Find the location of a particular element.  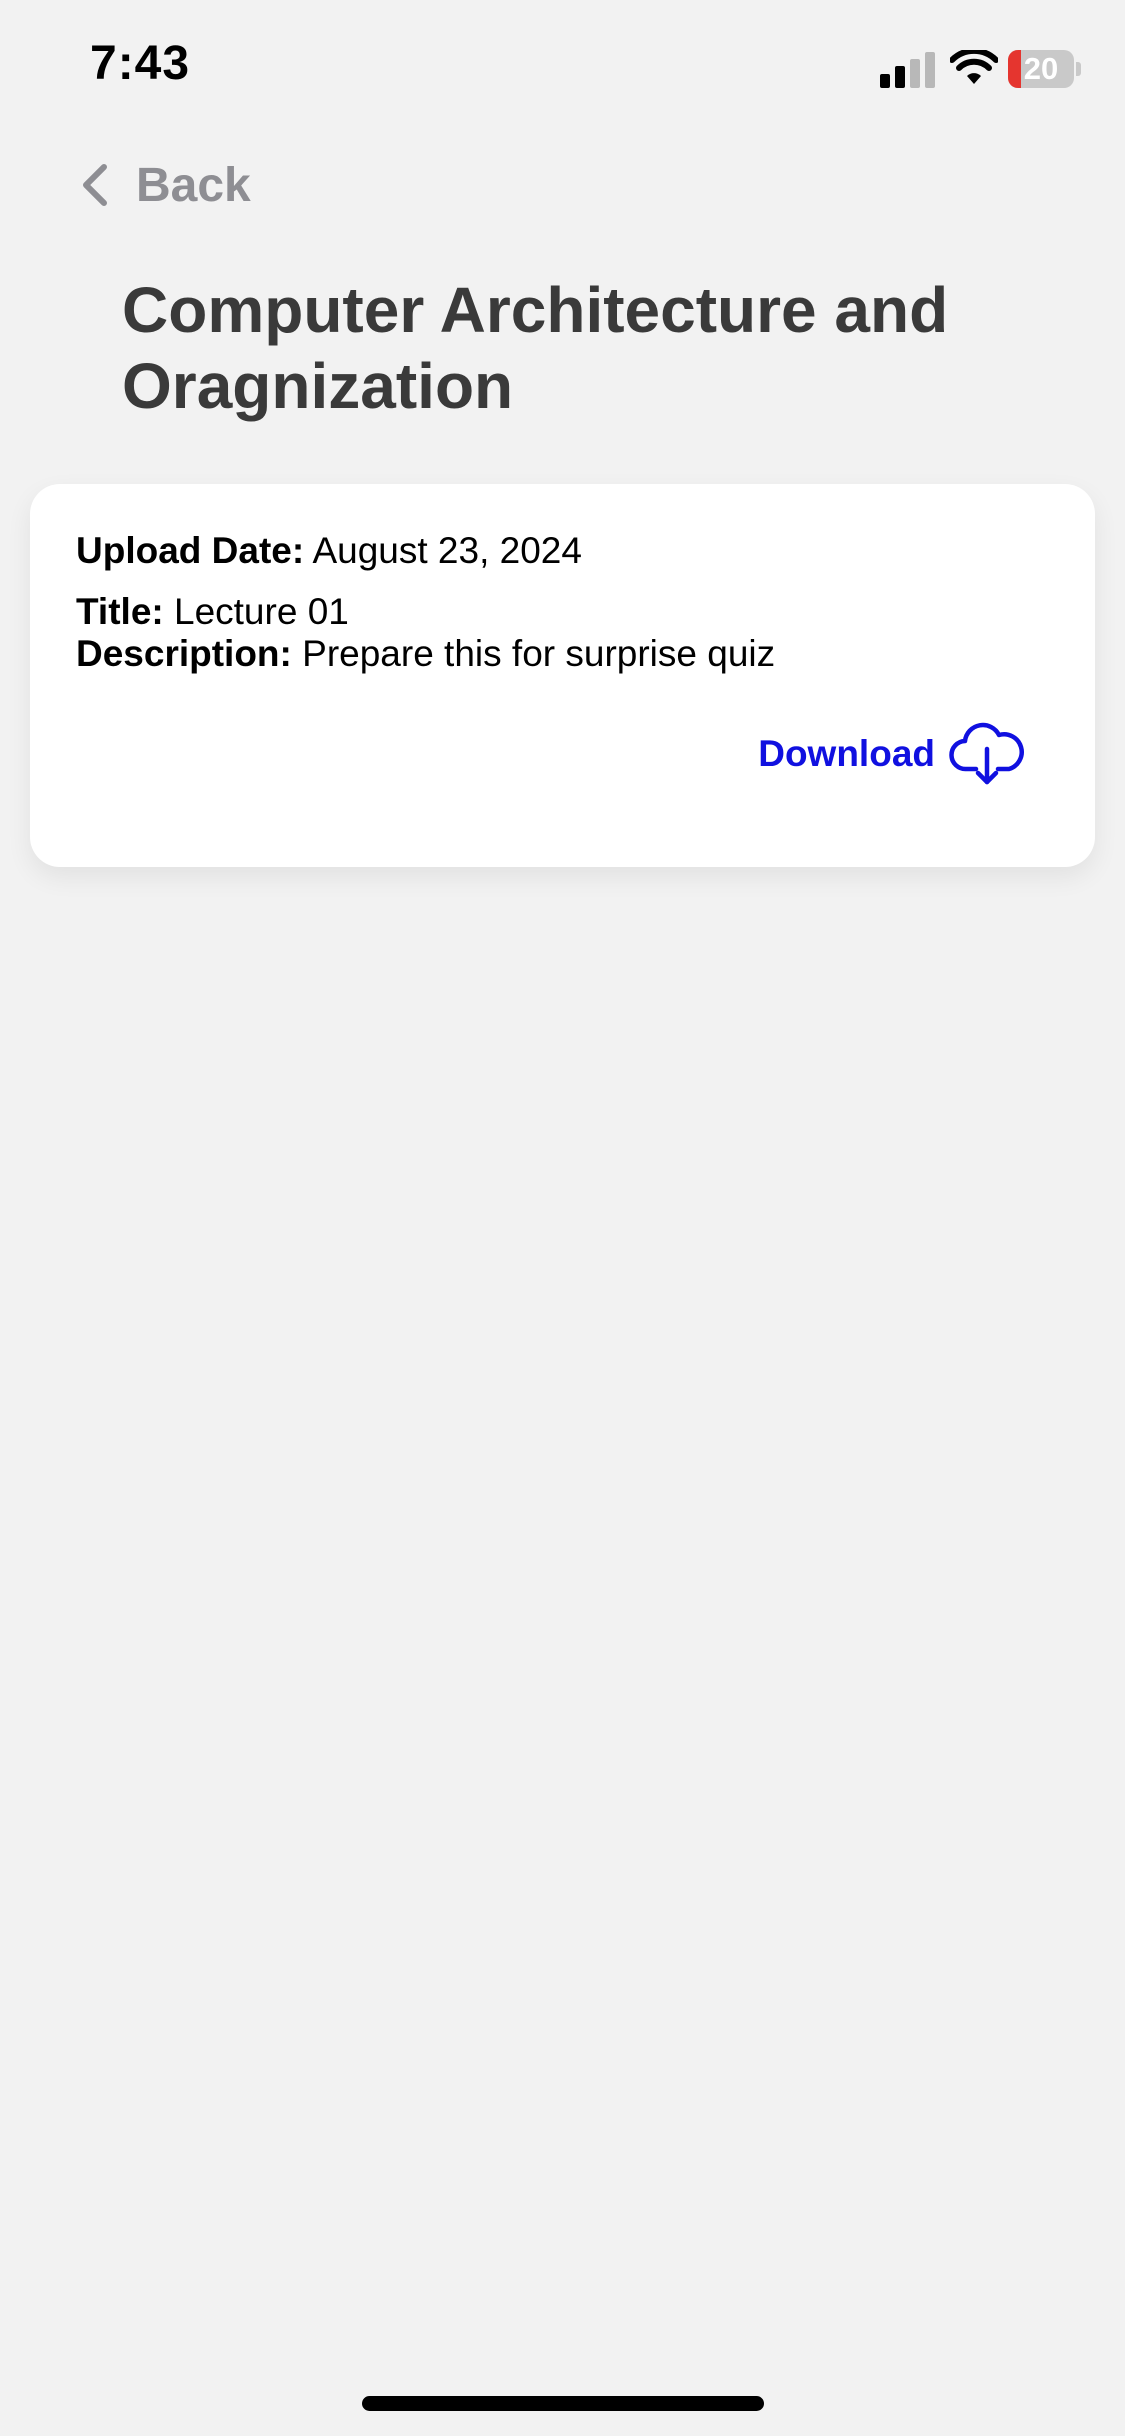

cellular-signal-icon is located at coordinates (907, 70).